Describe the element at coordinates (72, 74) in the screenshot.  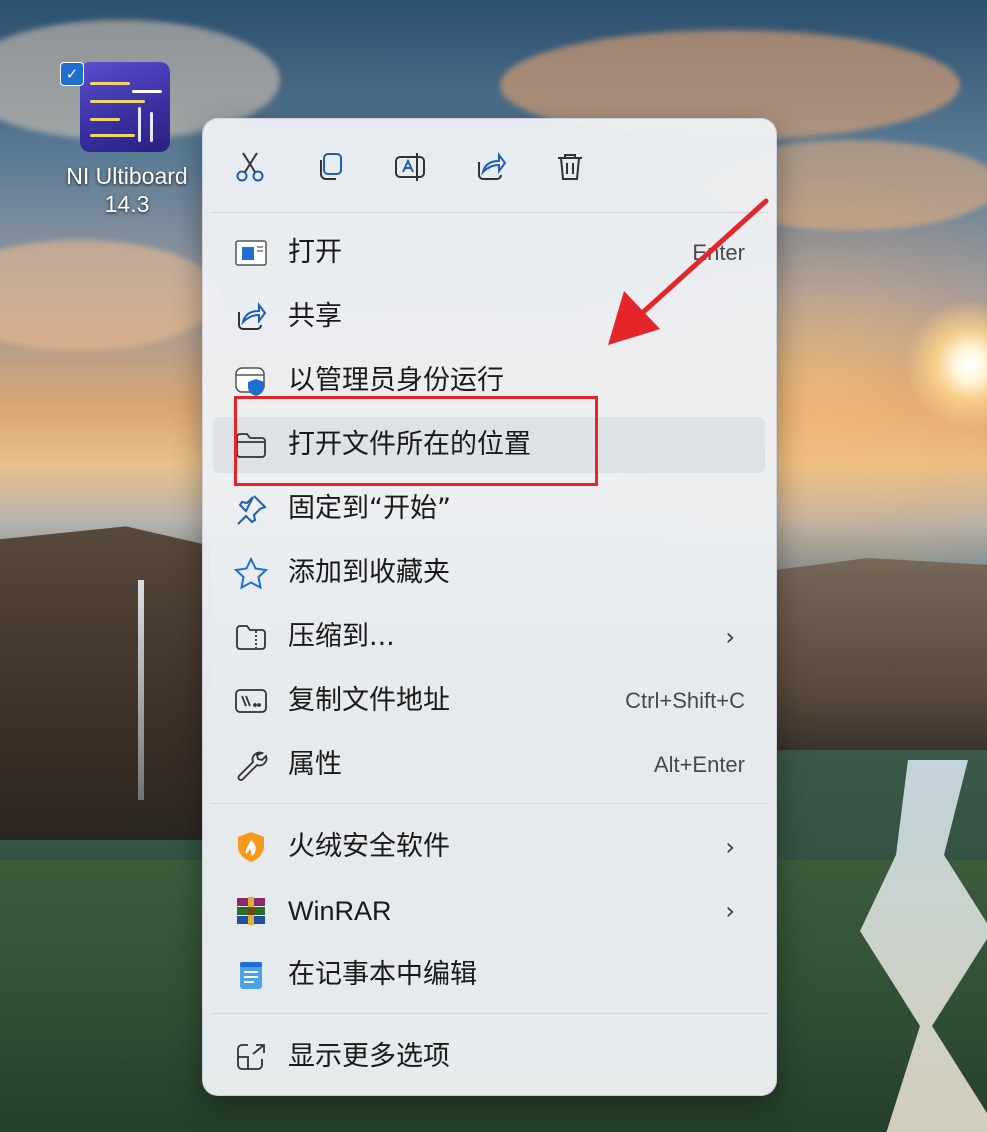
I see `selected-checkbox-icon: ✓` at that location.